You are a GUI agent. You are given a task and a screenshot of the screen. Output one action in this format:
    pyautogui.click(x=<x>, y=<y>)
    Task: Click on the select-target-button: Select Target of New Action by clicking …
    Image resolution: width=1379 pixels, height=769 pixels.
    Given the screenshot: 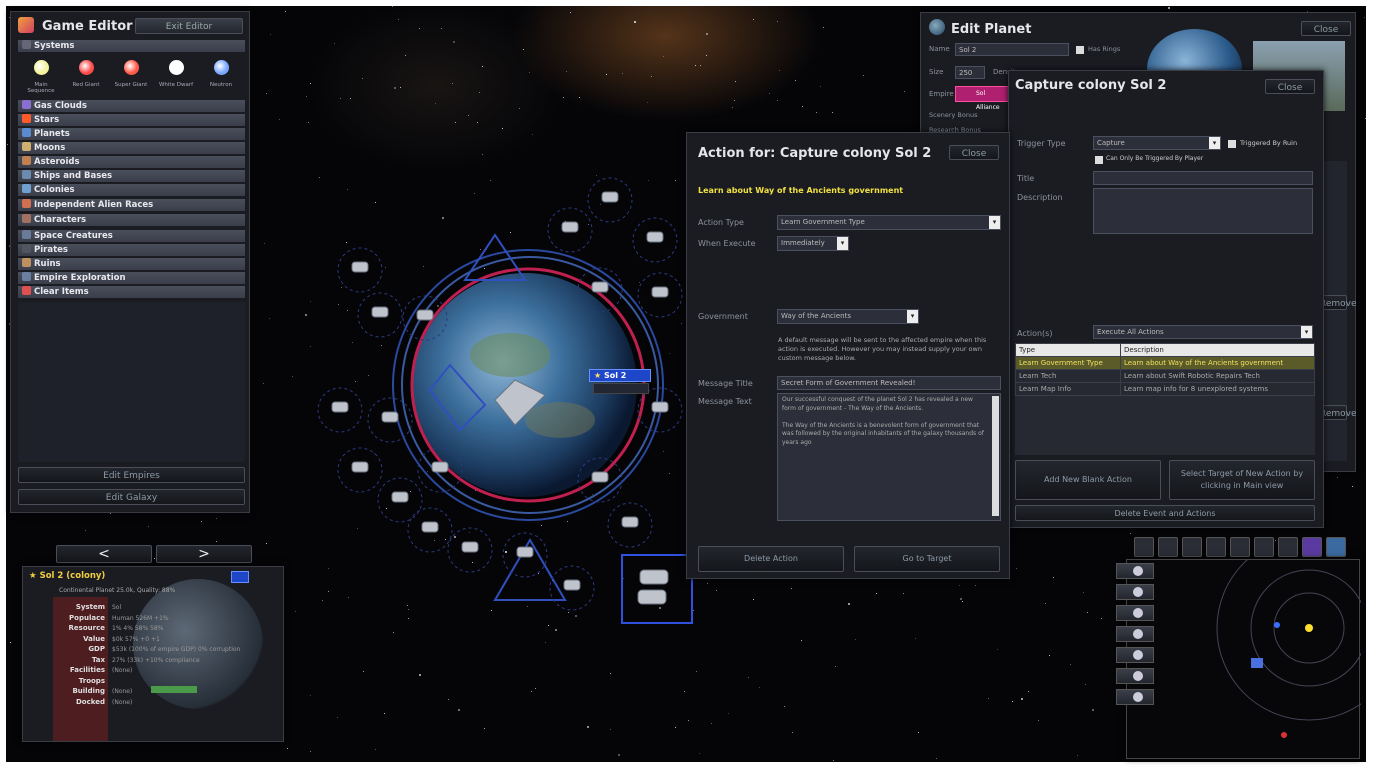 What is the action you would take?
    pyautogui.click(x=1242, y=480)
    